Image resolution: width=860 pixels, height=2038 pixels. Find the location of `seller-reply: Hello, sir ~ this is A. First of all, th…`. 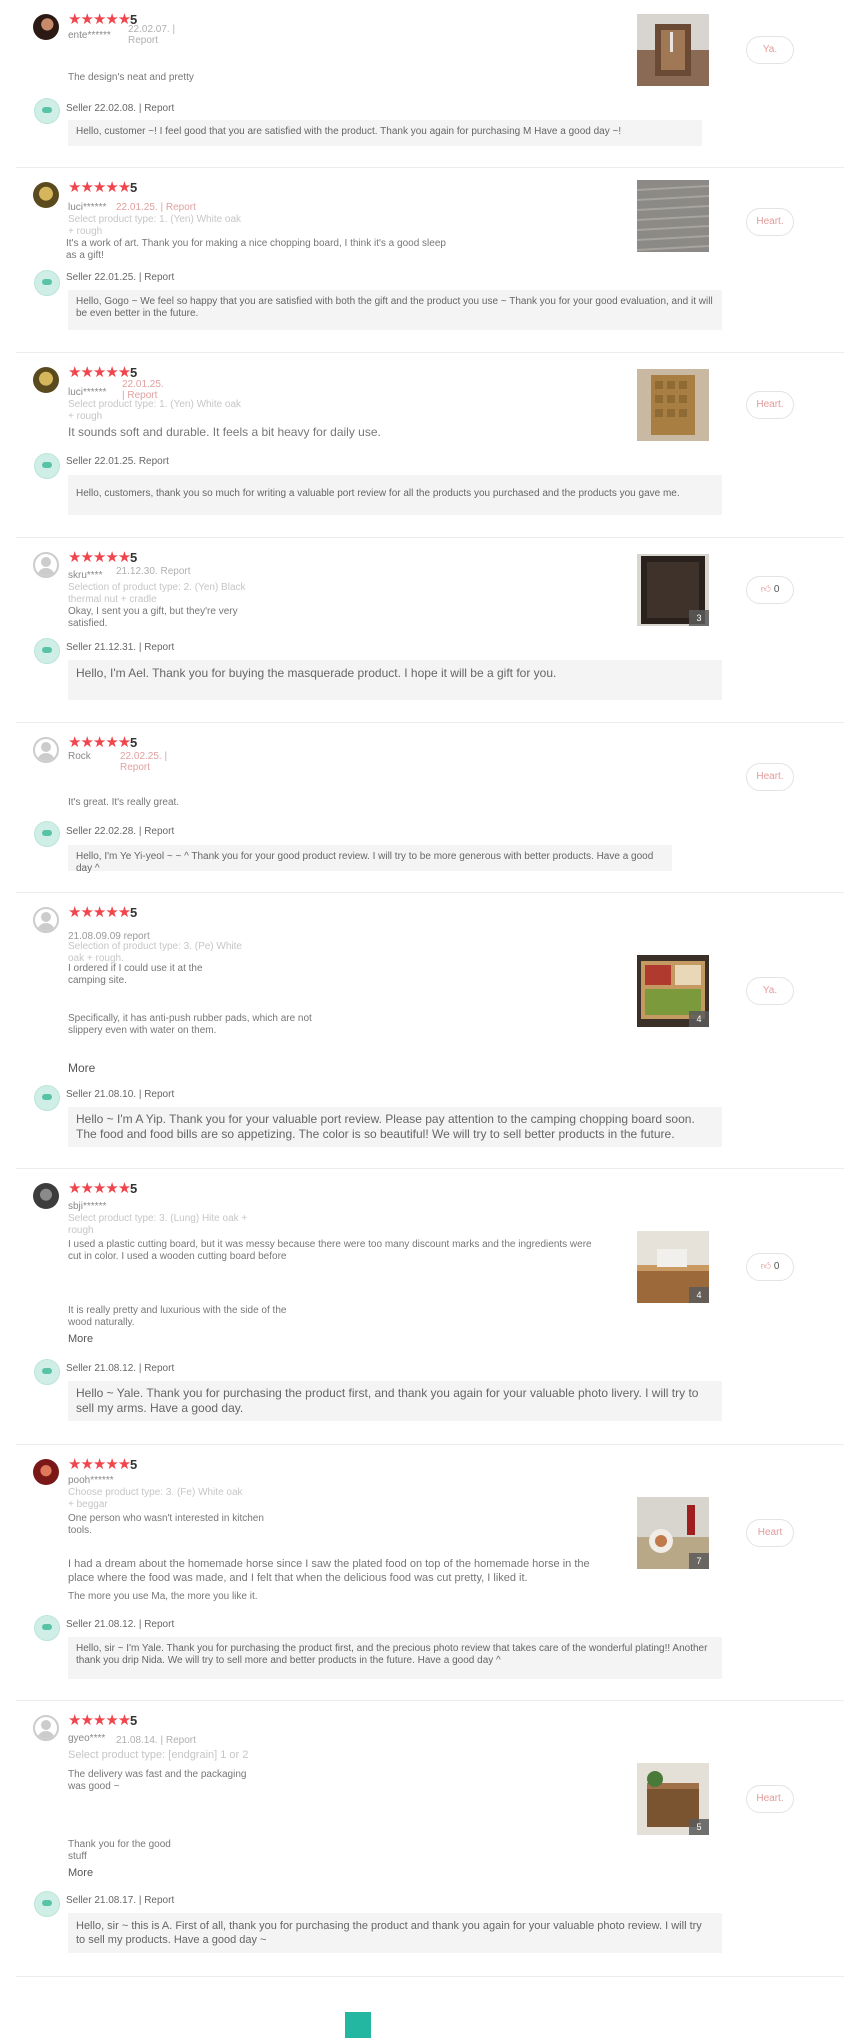

seller-reply: Hello, sir ~ this is A. First of all, th… is located at coordinates (395, 1933).